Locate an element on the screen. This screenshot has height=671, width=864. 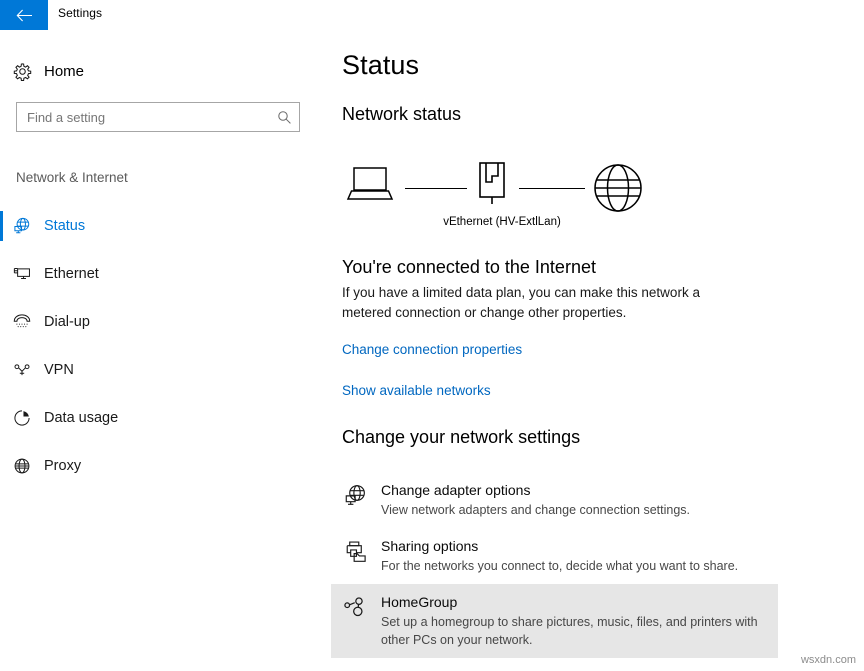
phone-handset-icon is located at coordinates (22, 322).